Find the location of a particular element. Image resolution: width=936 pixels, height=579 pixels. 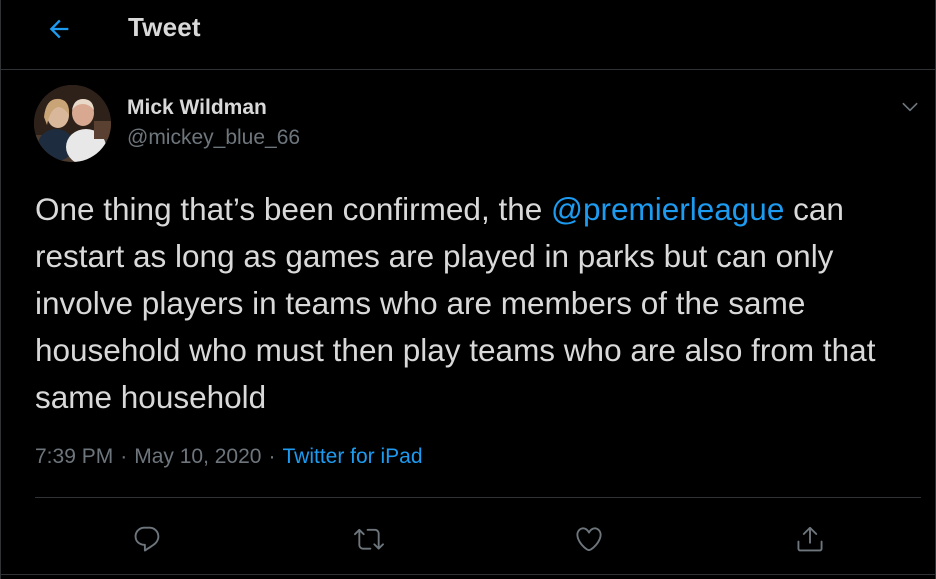

retweet-button is located at coordinates (369, 539).